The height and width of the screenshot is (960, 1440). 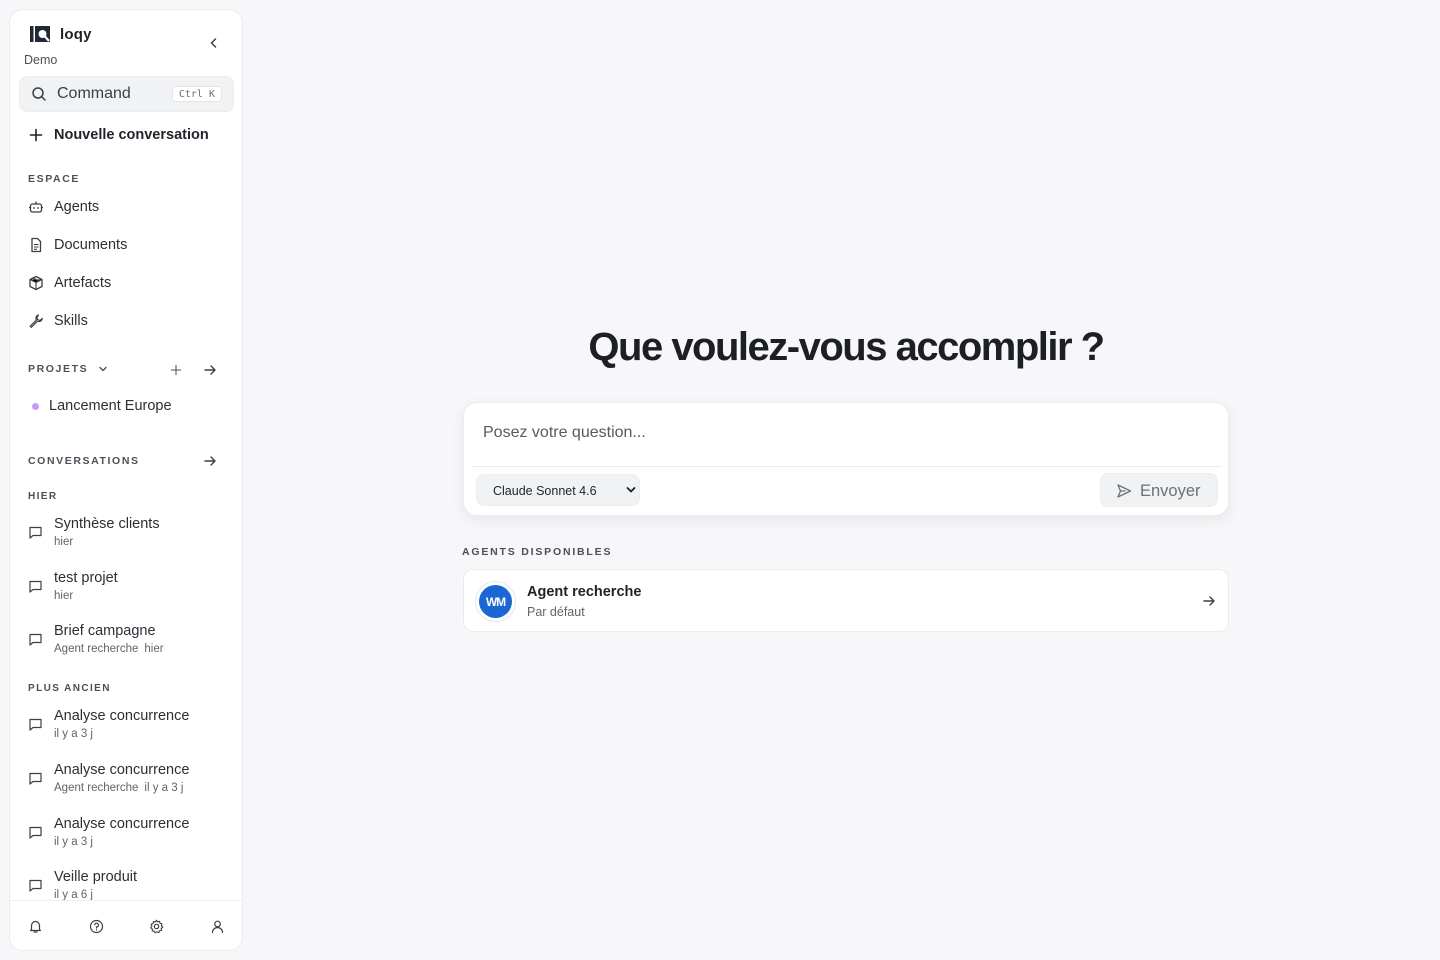 I want to click on project-actions, so click(x=193, y=370).